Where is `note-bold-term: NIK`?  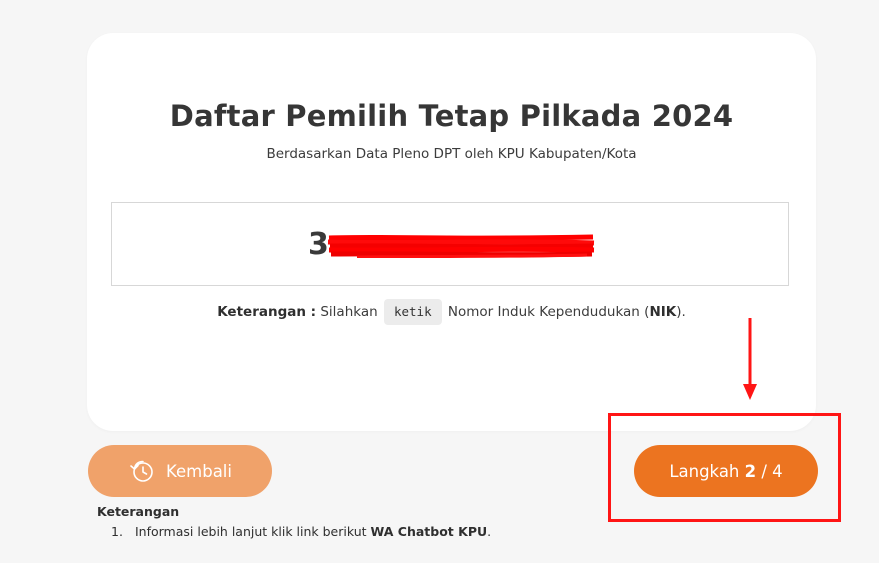 note-bold-term: NIK is located at coordinates (663, 312).